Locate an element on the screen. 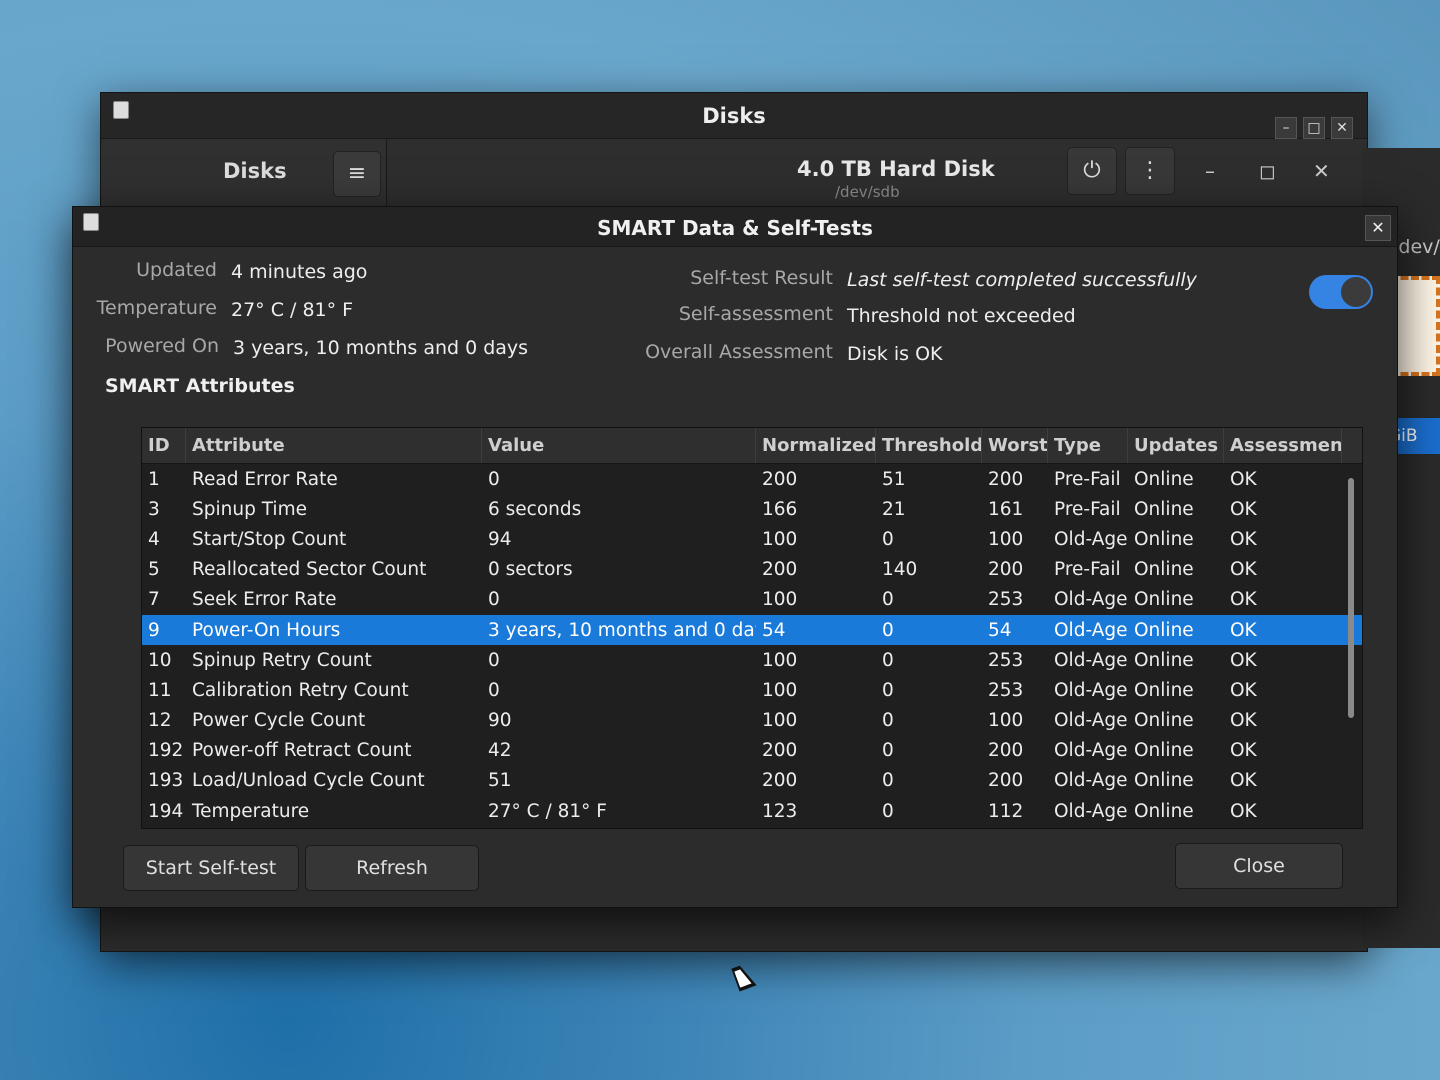 The height and width of the screenshot is (1080, 1440). column-header-assessment: Assessment is located at coordinates (1283, 445).